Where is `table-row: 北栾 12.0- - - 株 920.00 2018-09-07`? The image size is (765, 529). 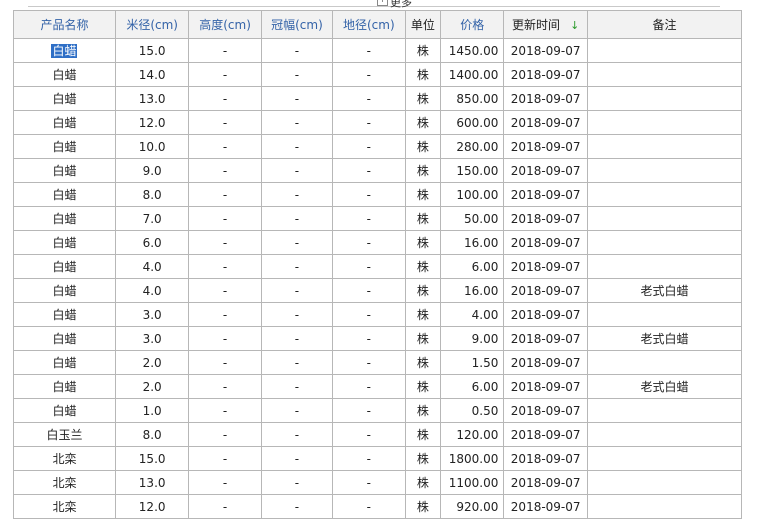
table-row: 北栾 12.0- - - 株 920.00 2018-09-07 is located at coordinates (378, 506).